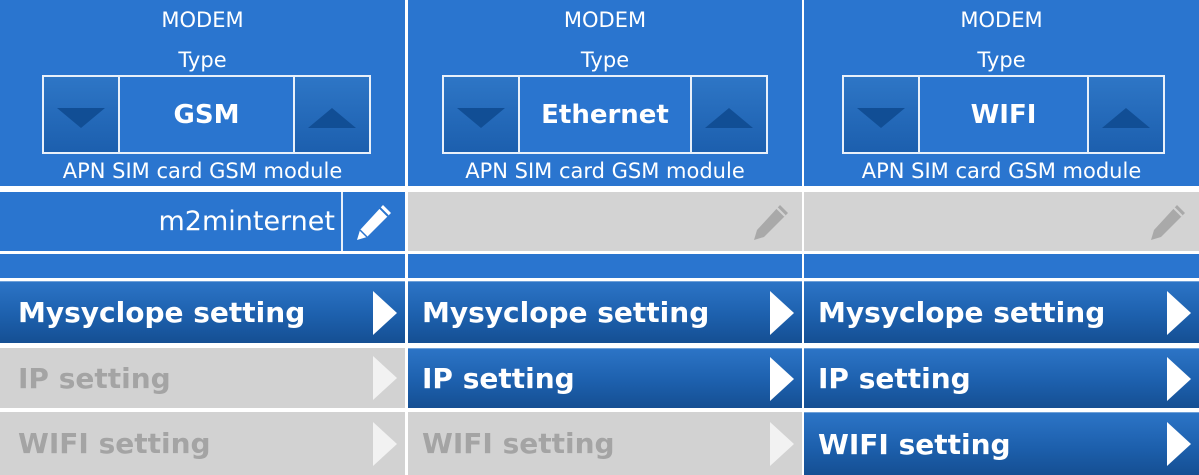  I want to click on modem-type-value: GSM, so click(206, 114).